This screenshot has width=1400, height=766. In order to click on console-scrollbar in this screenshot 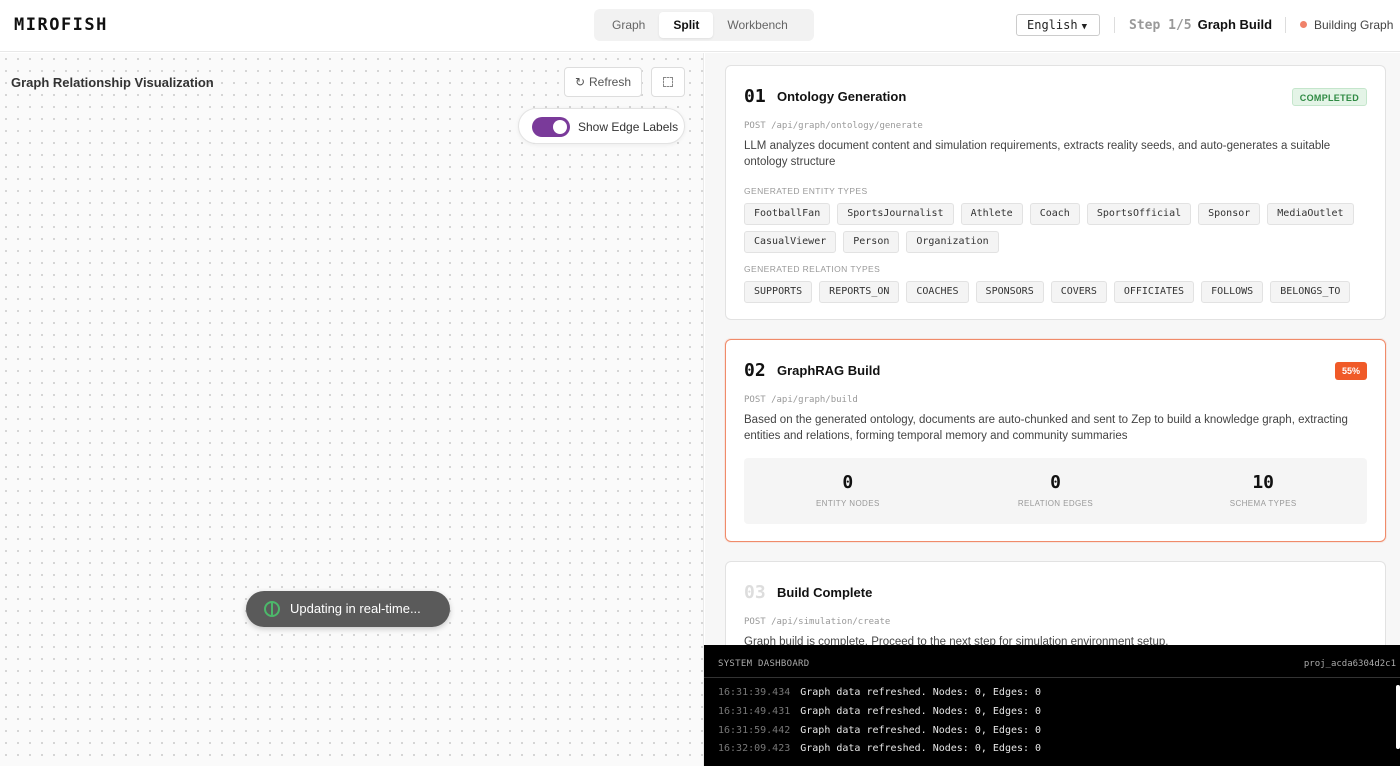, I will do `click(1398, 717)`.